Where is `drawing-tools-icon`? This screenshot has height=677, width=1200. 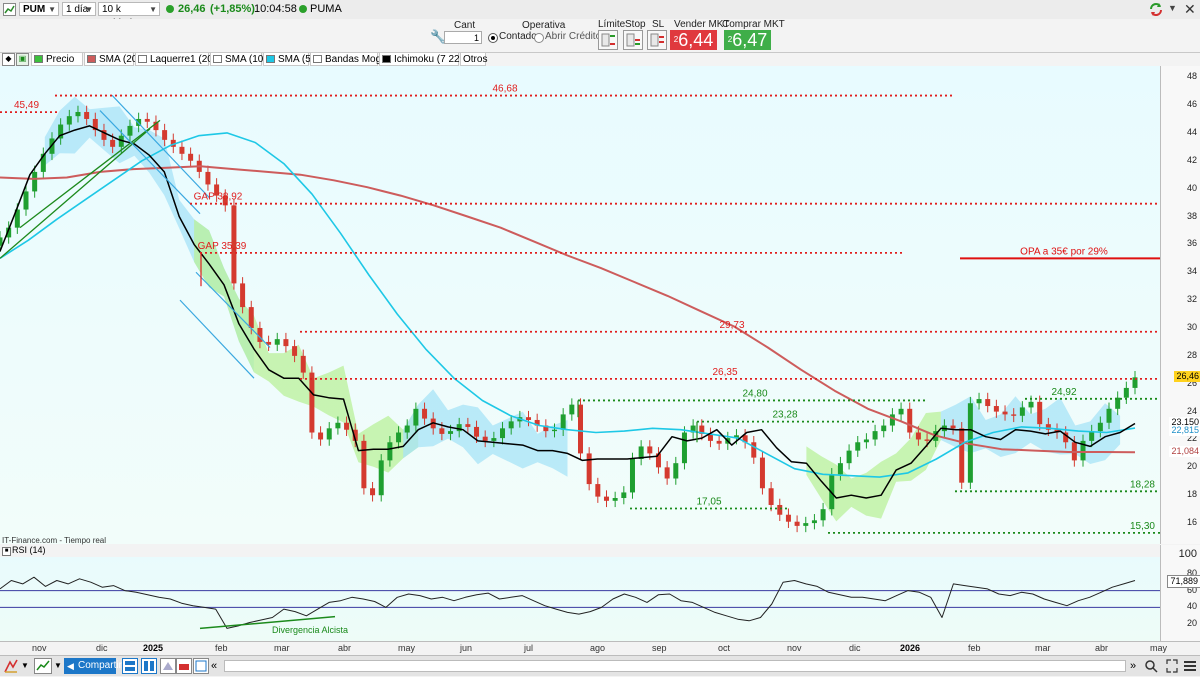
drawing-tools-icon is located at coordinates (11, 666).